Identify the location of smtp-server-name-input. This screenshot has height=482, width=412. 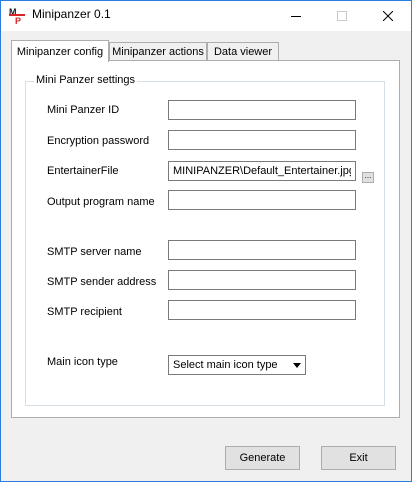
(262, 250).